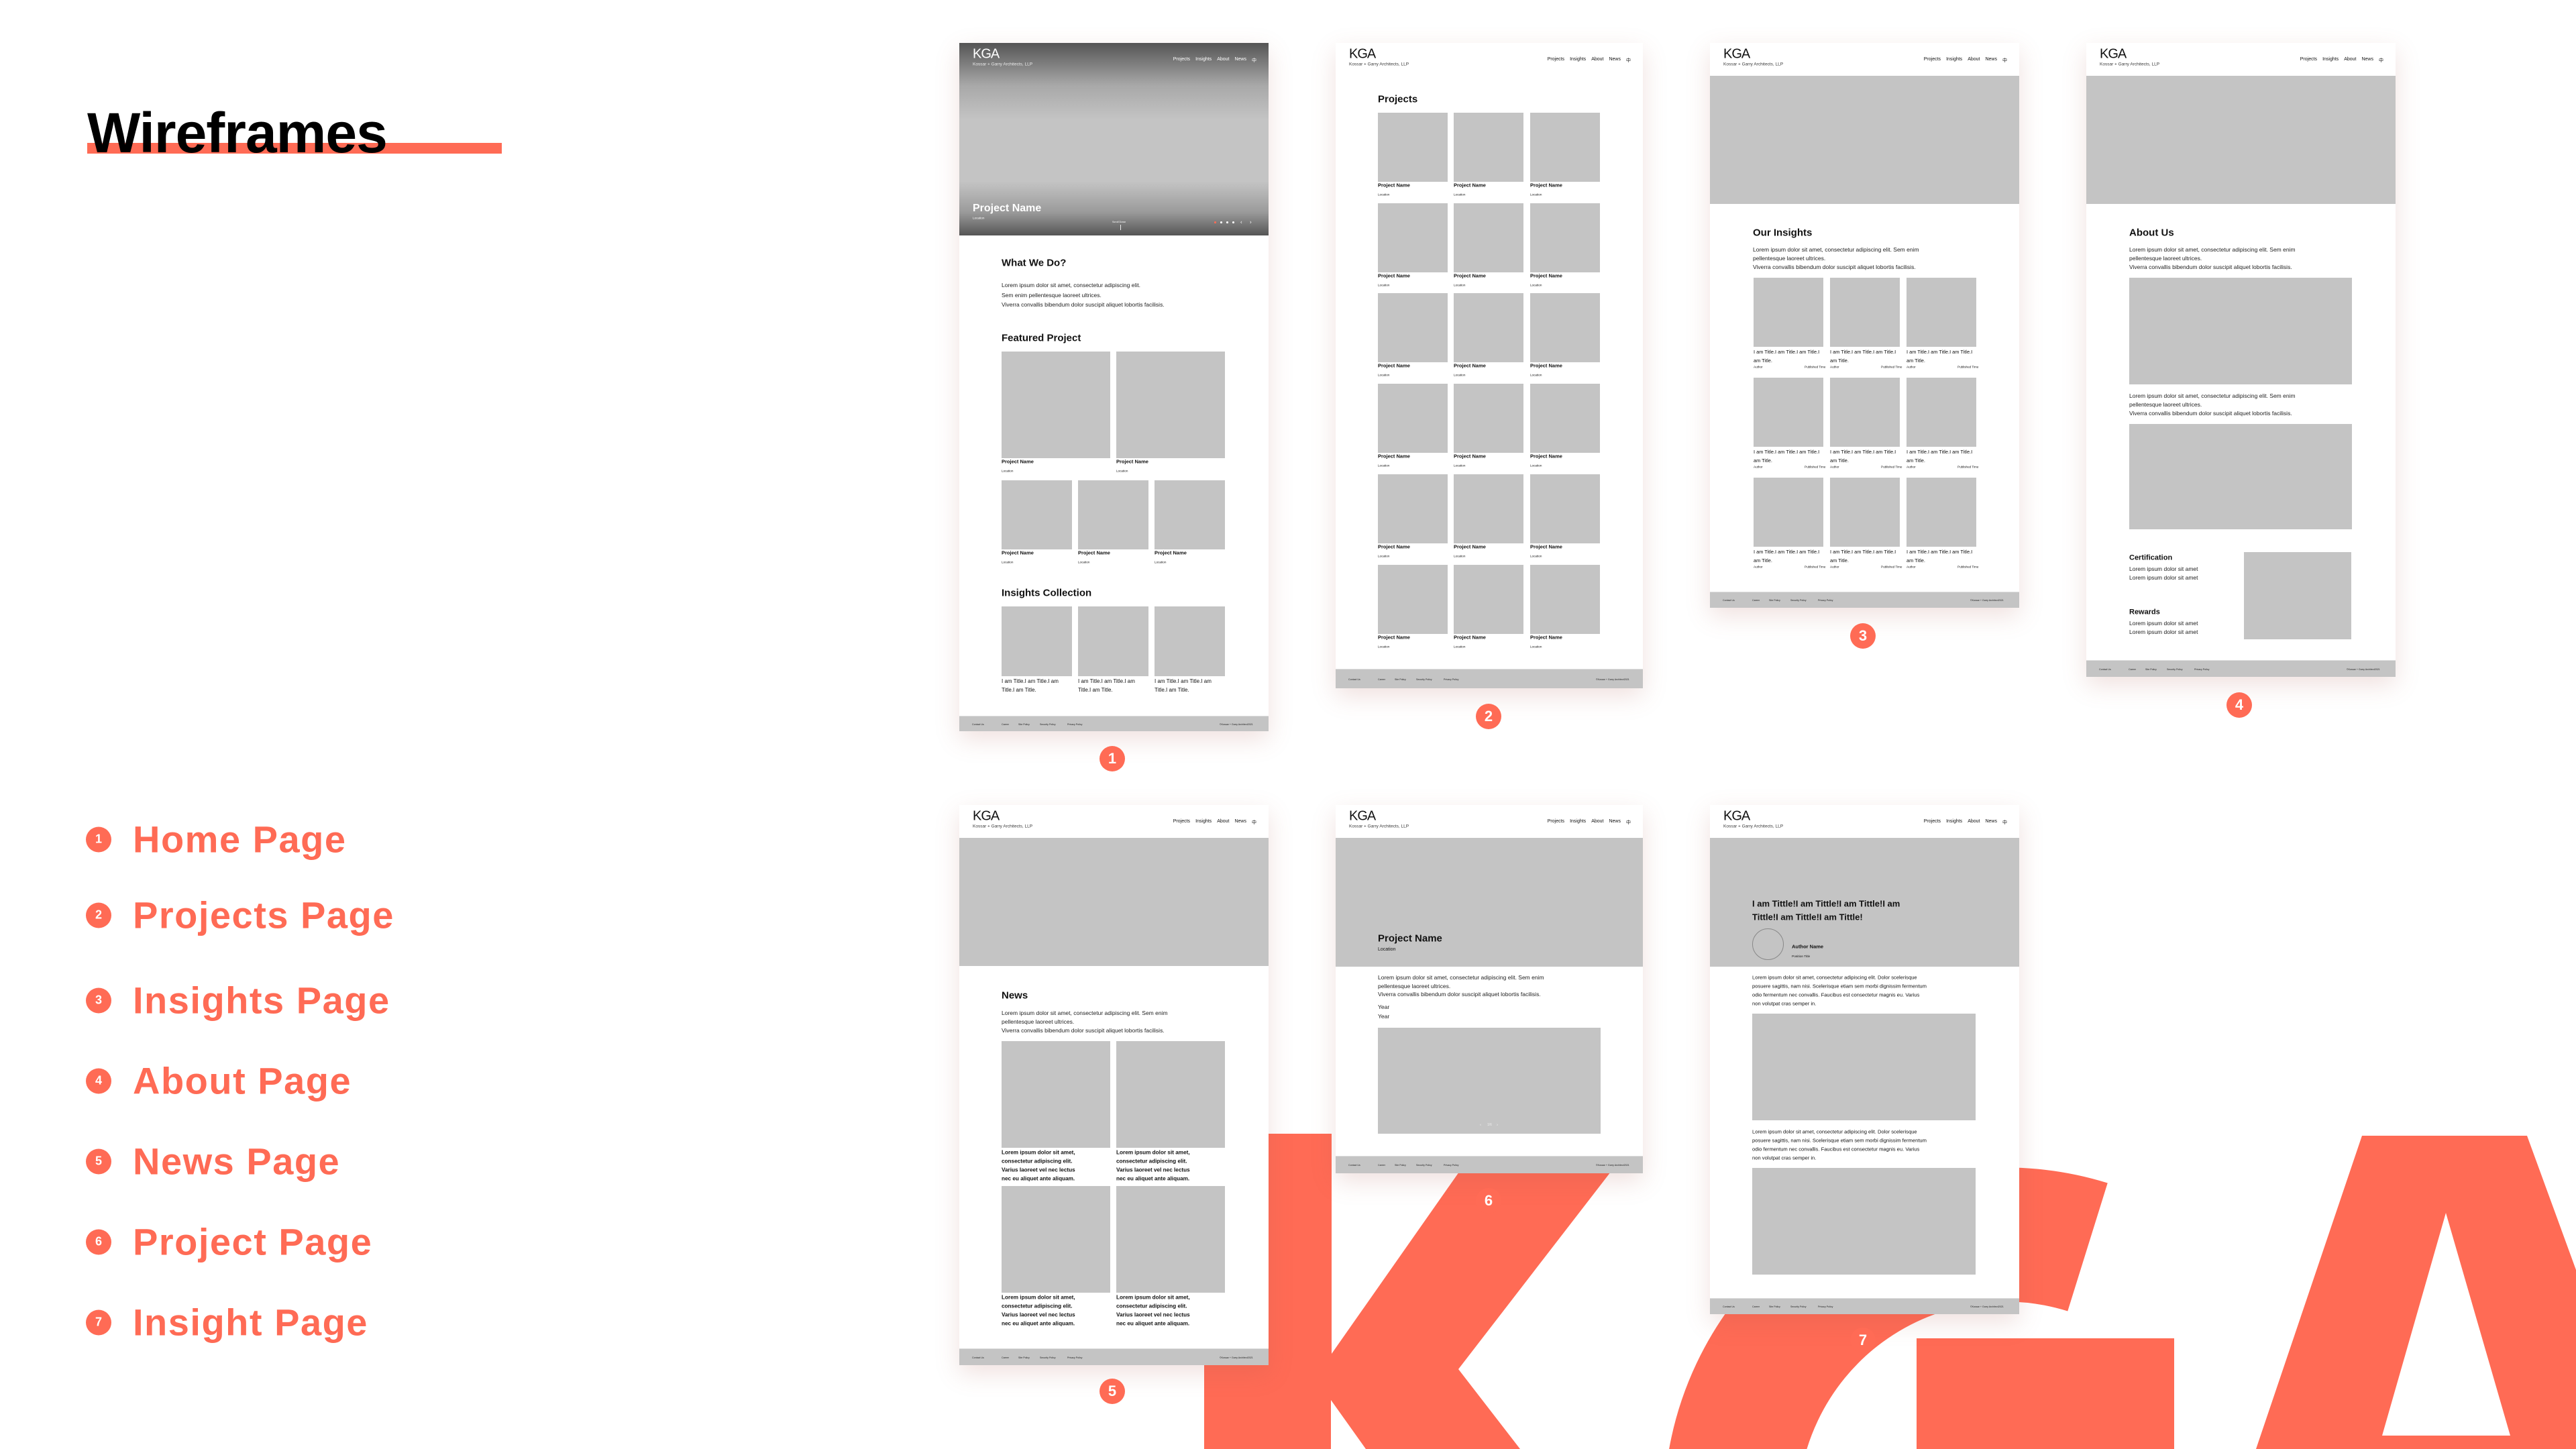 The width and height of the screenshot is (2576, 1449). I want to click on project-name: Project Name, so click(1470, 456).